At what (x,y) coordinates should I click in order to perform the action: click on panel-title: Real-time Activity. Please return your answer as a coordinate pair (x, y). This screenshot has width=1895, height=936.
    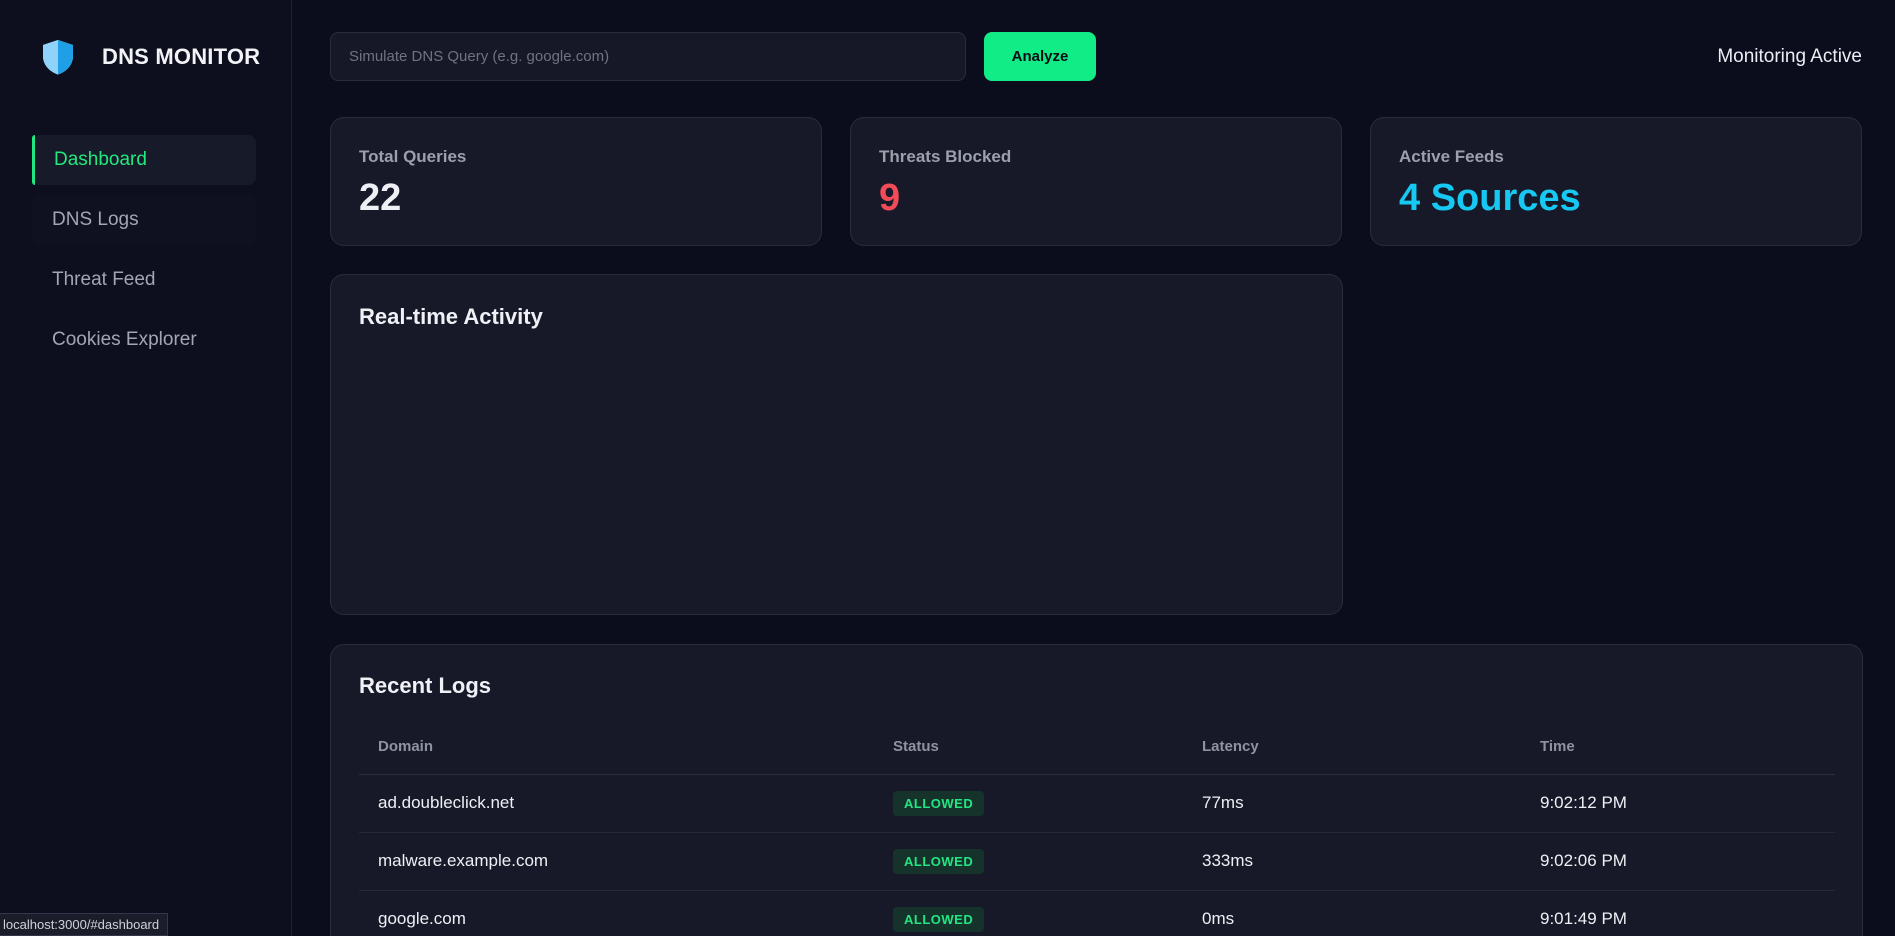
    Looking at the image, I should click on (451, 316).